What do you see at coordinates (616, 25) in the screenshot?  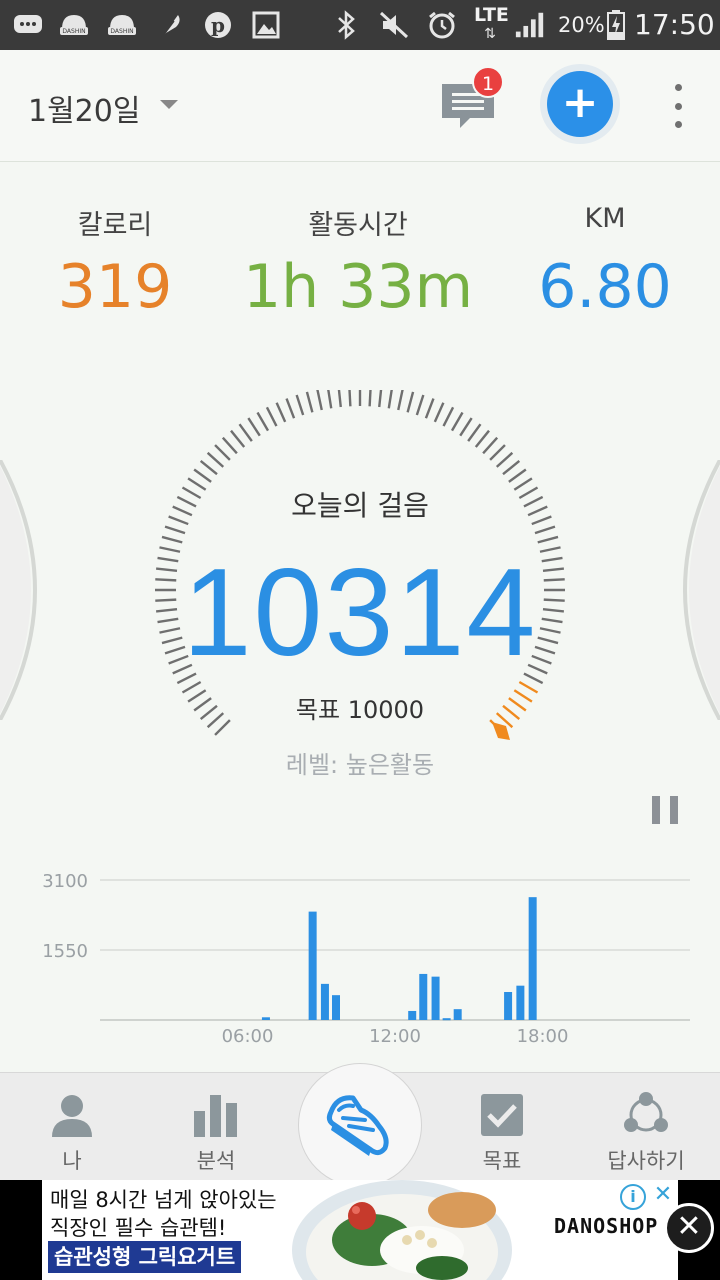 I see `battery-charging-icon` at bounding box center [616, 25].